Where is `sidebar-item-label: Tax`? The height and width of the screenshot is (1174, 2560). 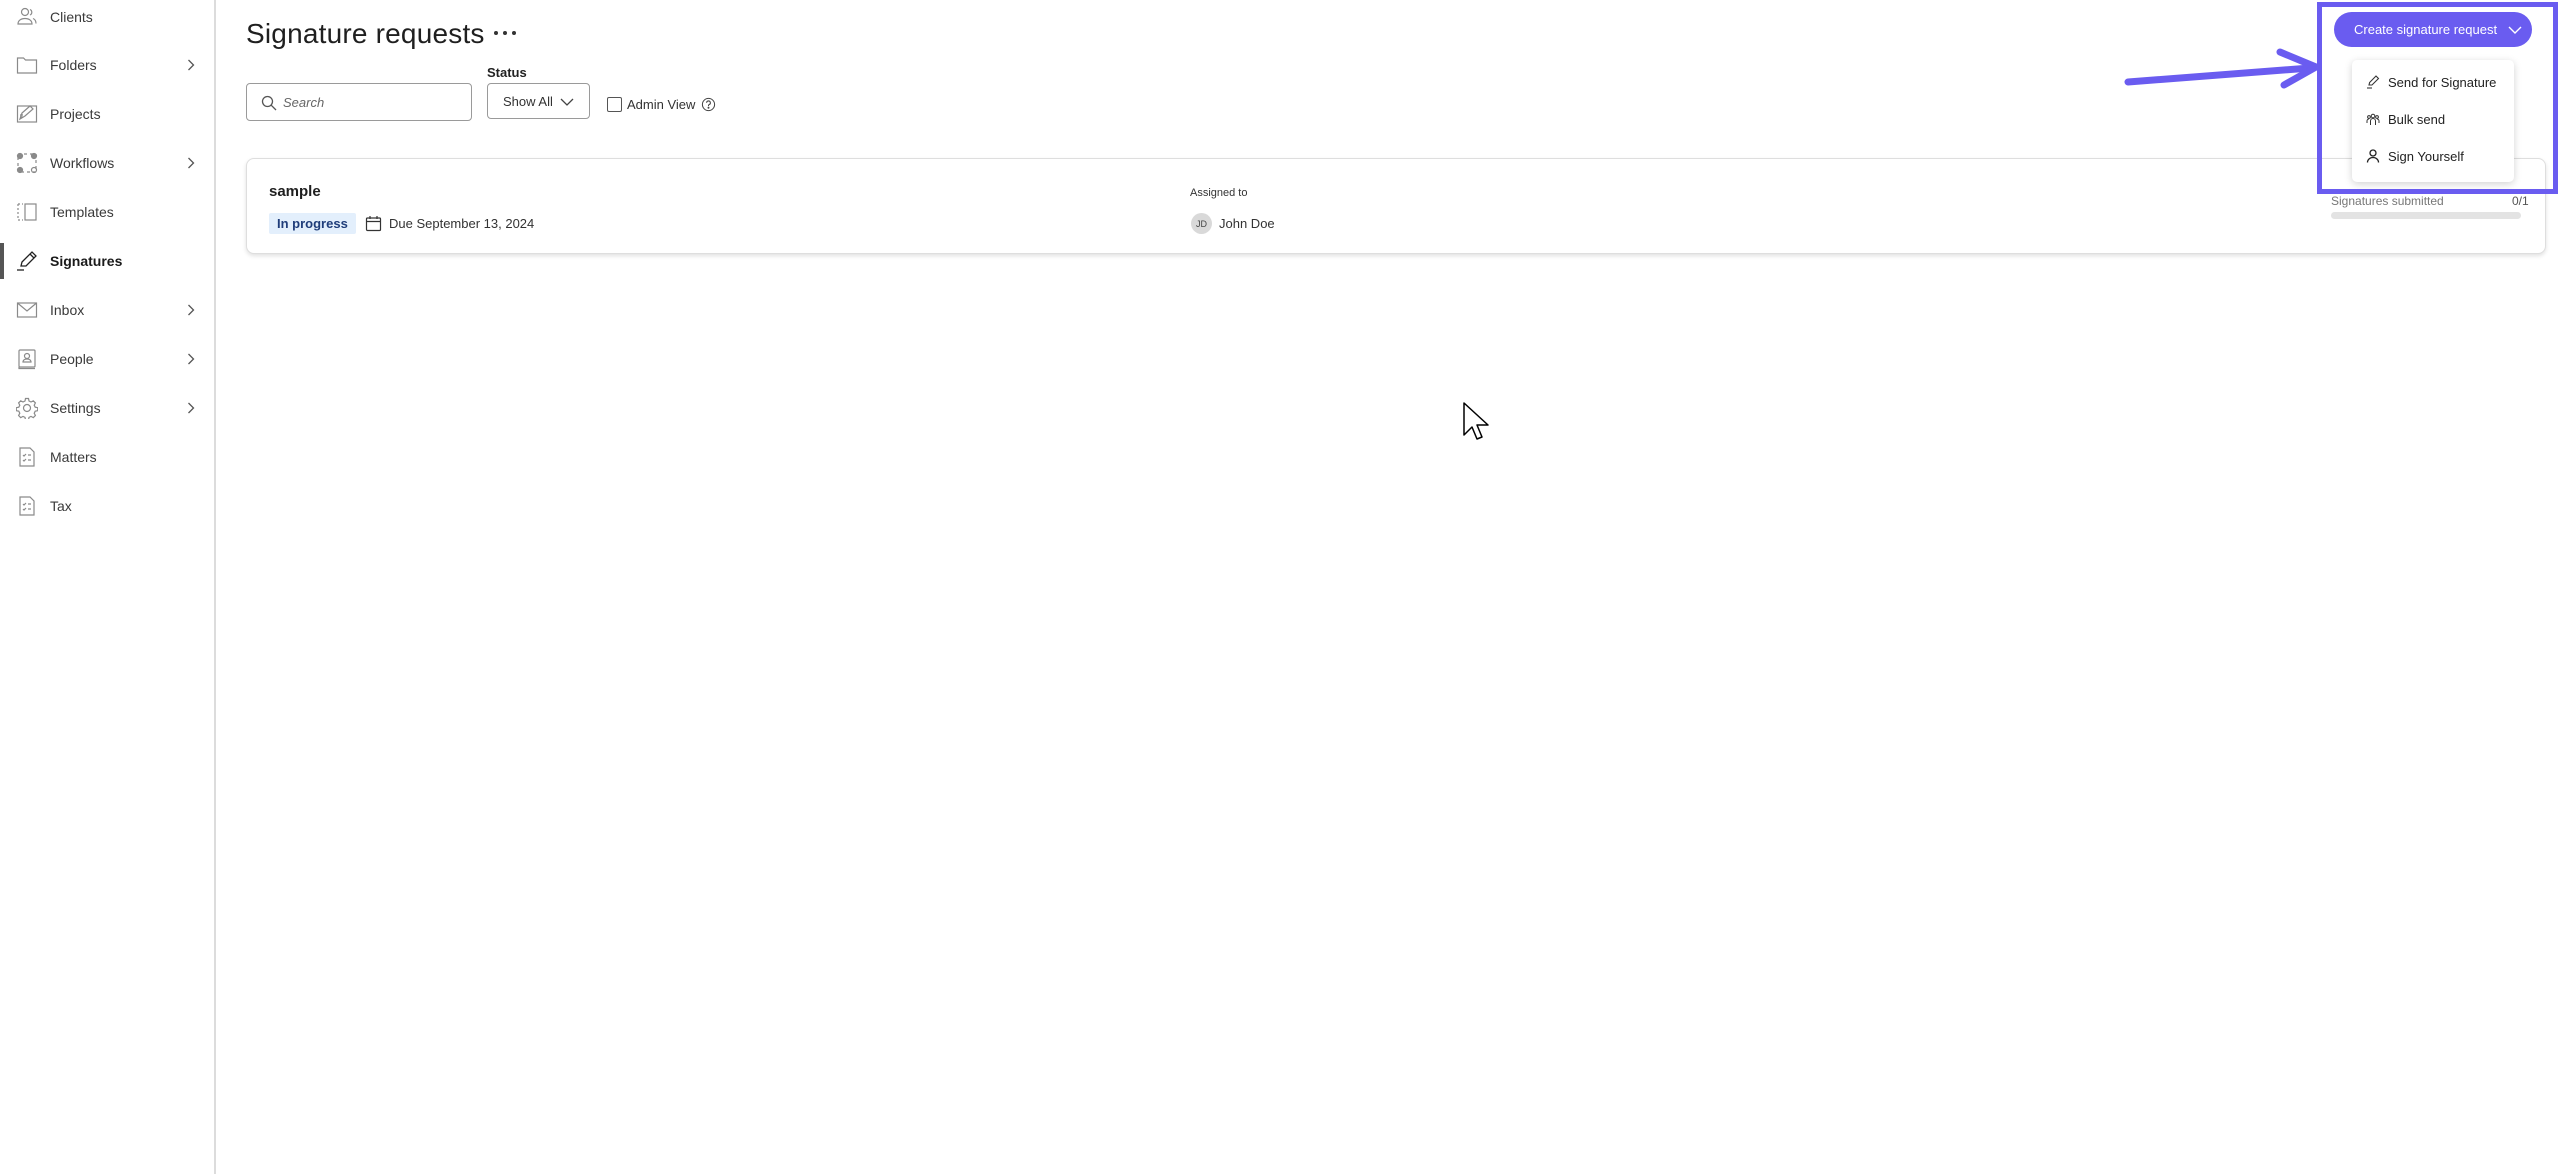 sidebar-item-label: Tax is located at coordinates (61, 506).